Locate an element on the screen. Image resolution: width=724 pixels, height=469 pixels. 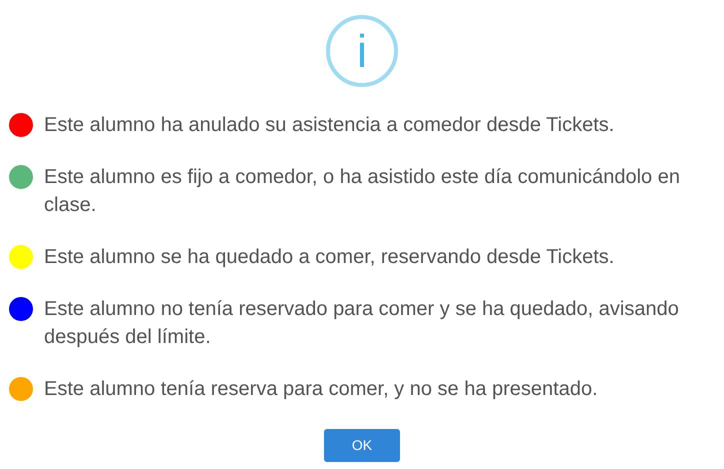
legend-text: Este alumno tenía reserva para comer, y no se ha presentado. is located at coordinates (321, 389).